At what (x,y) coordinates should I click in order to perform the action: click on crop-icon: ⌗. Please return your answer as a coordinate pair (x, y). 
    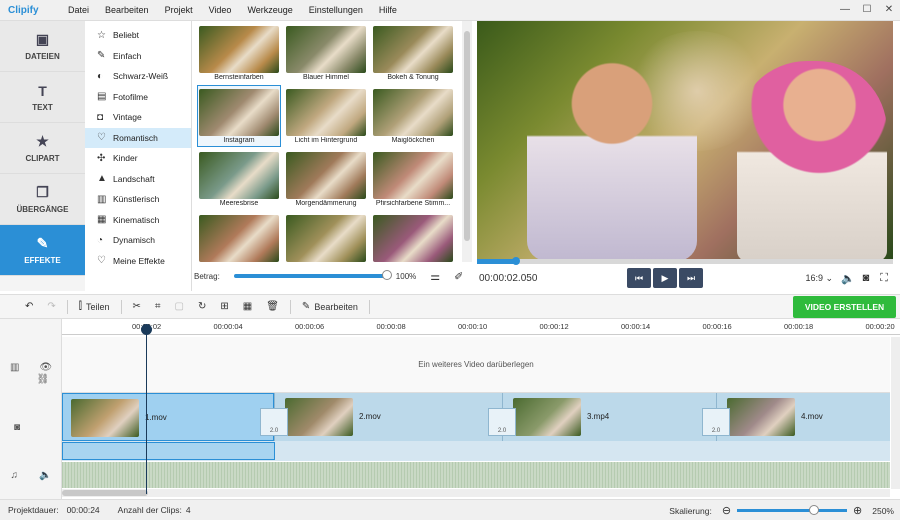
    Looking at the image, I should click on (158, 306).